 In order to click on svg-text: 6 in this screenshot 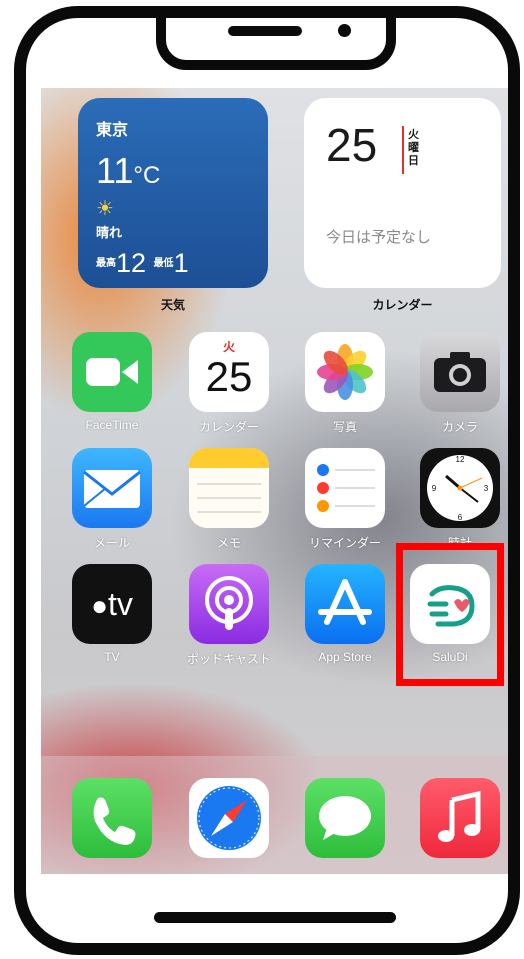, I will do `click(460, 517)`.